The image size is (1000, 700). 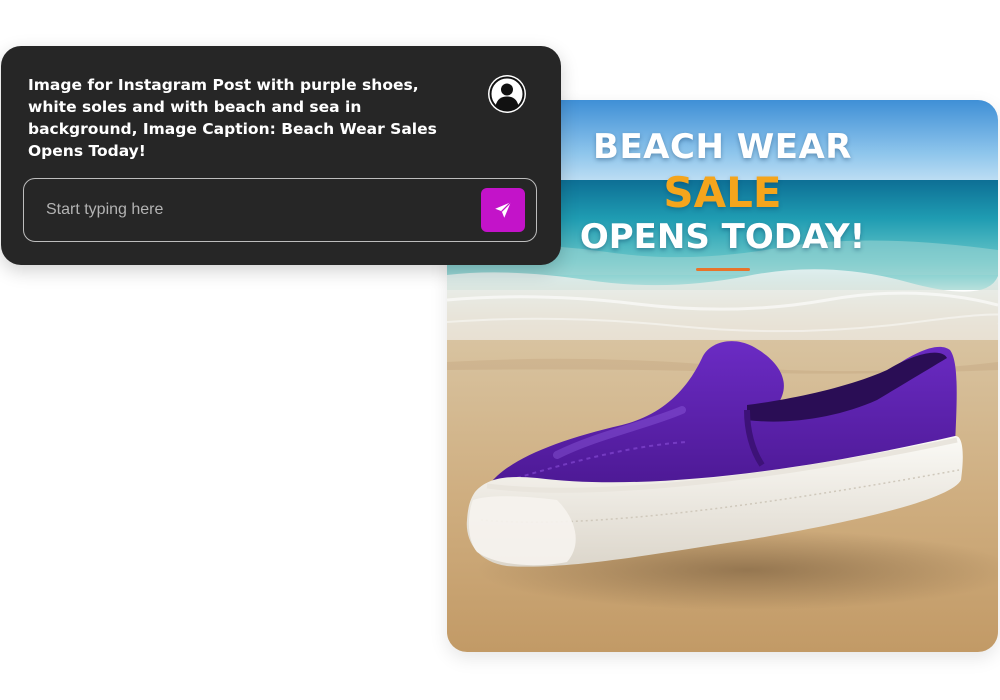 What do you see at coordinates (249, 210) in the screenshot?
I see `chat-input` at bounding box center [249, 210].